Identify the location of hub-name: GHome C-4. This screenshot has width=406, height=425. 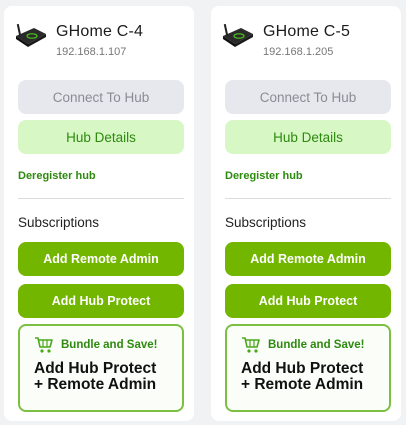
(100, 31).